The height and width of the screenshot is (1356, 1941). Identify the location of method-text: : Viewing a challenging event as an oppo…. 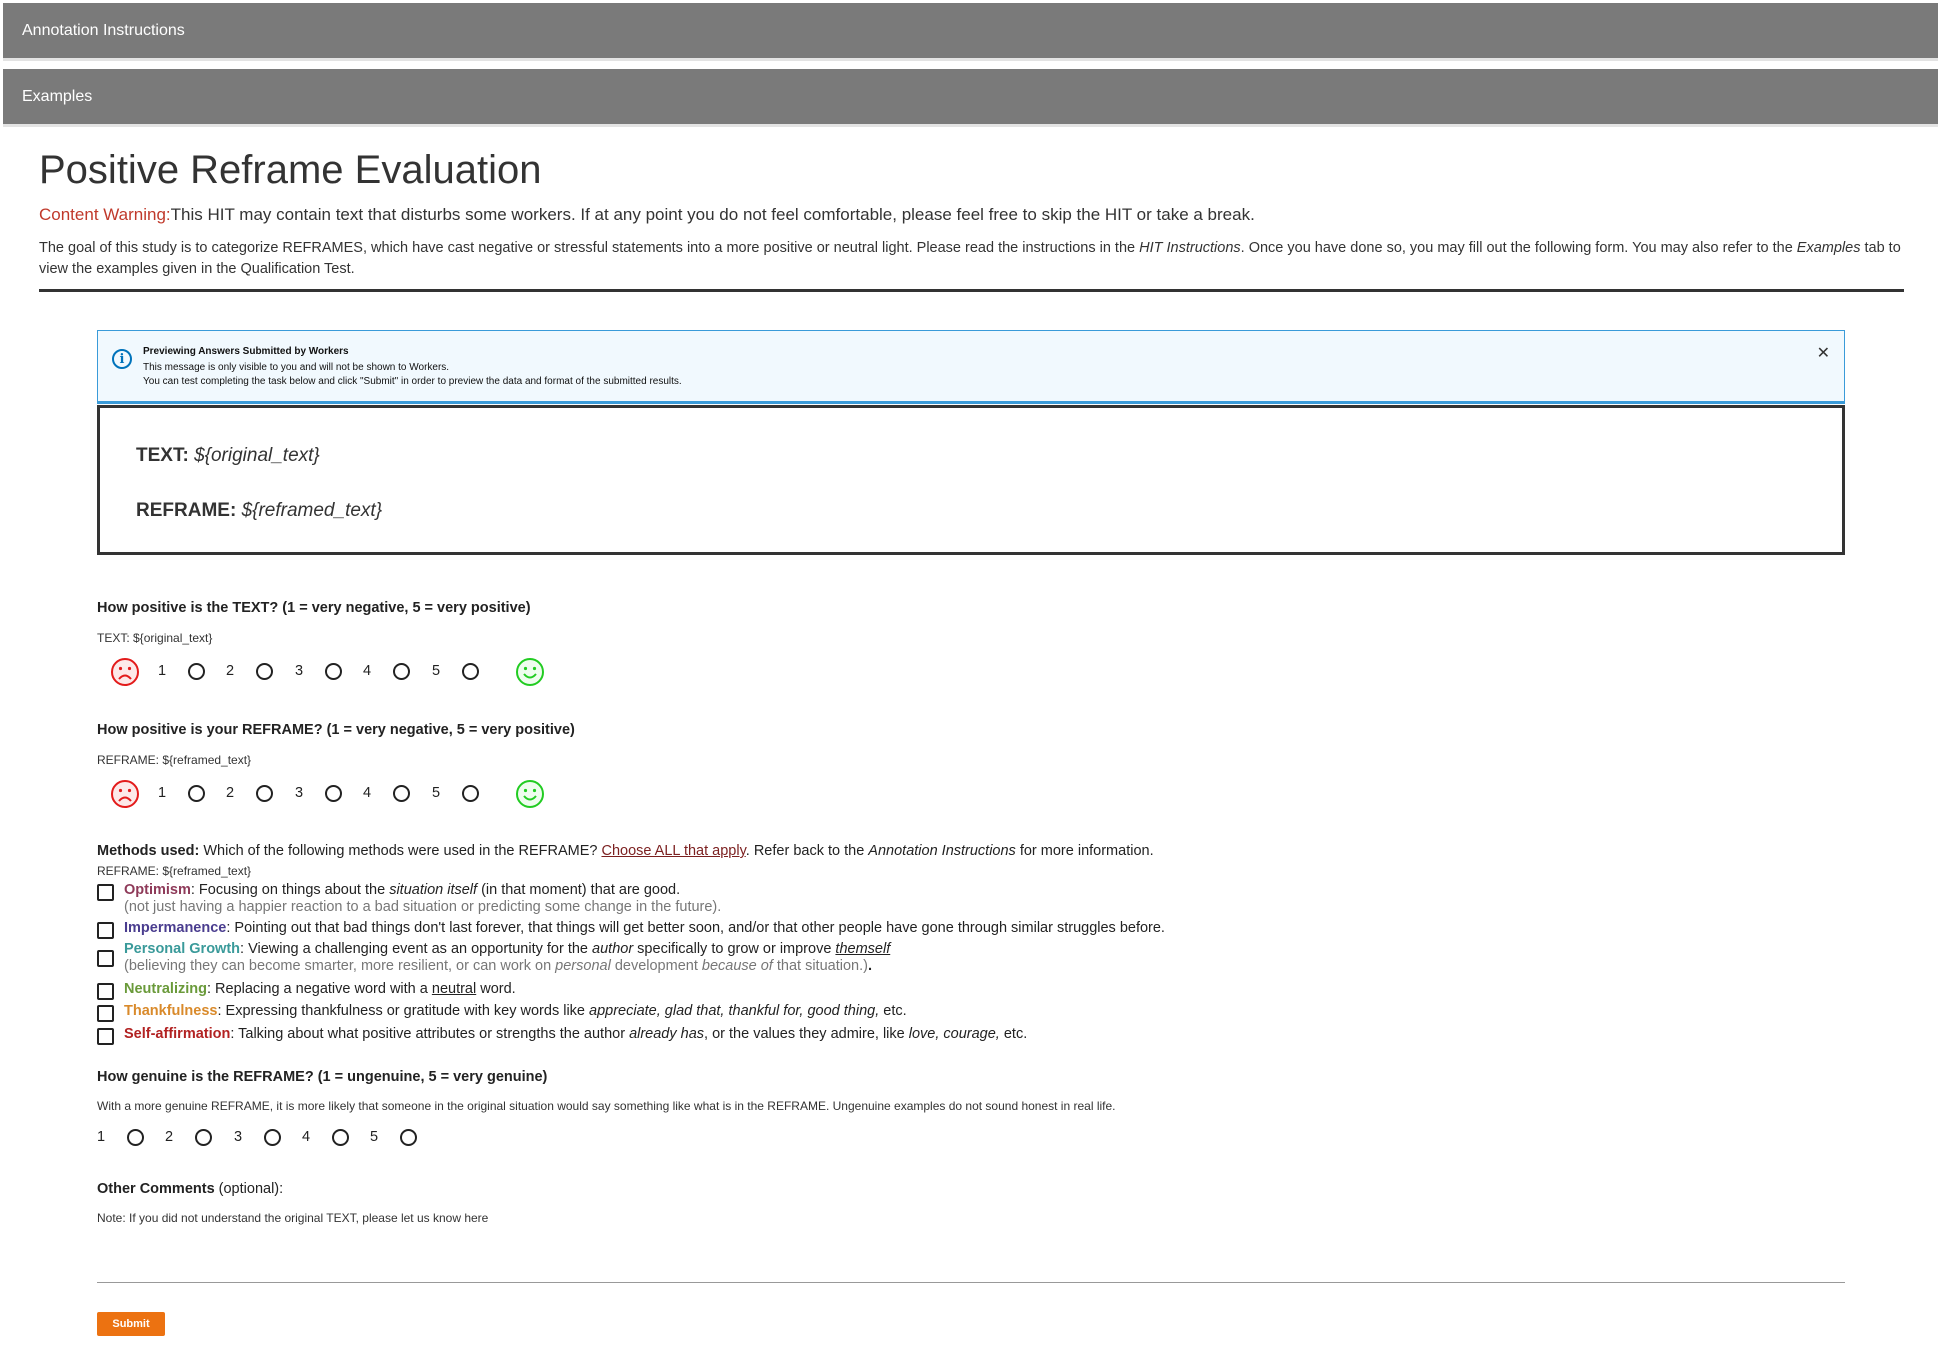
(416, 949).